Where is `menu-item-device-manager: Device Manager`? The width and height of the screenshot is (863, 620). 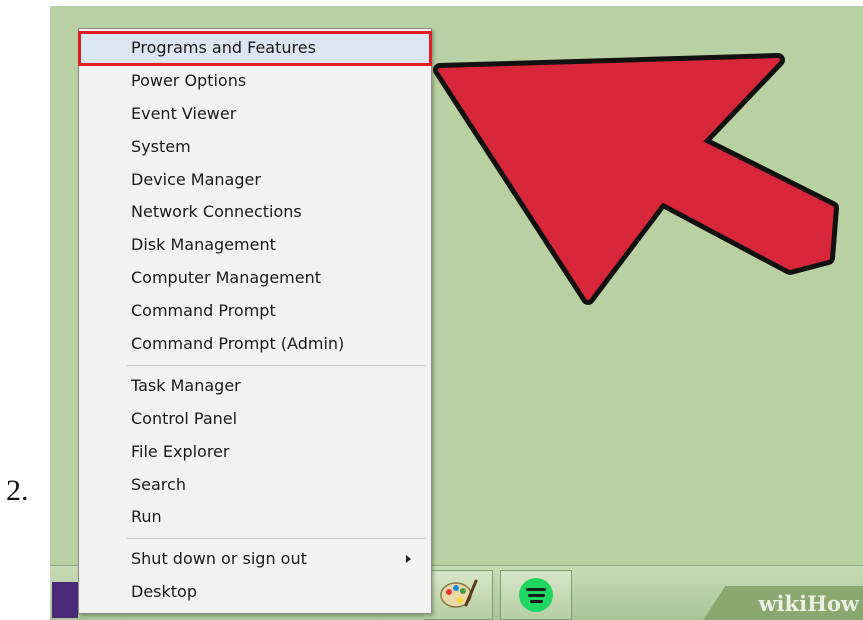
menu-item-device-manager: Device Manager is located at coordinates (255, 180).